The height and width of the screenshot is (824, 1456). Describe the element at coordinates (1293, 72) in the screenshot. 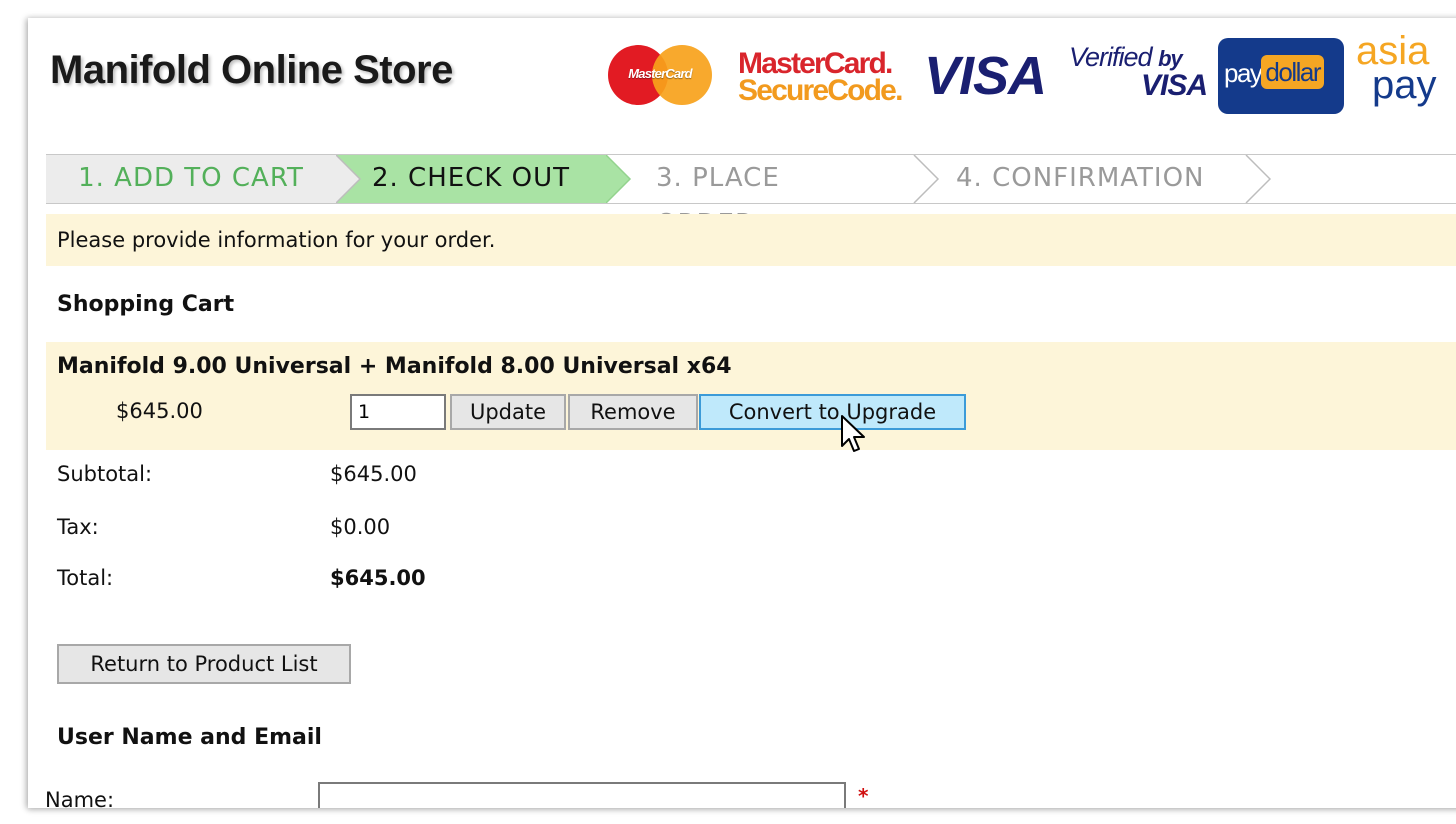

I see `paydollar-dollar-text: dollar` at that location.